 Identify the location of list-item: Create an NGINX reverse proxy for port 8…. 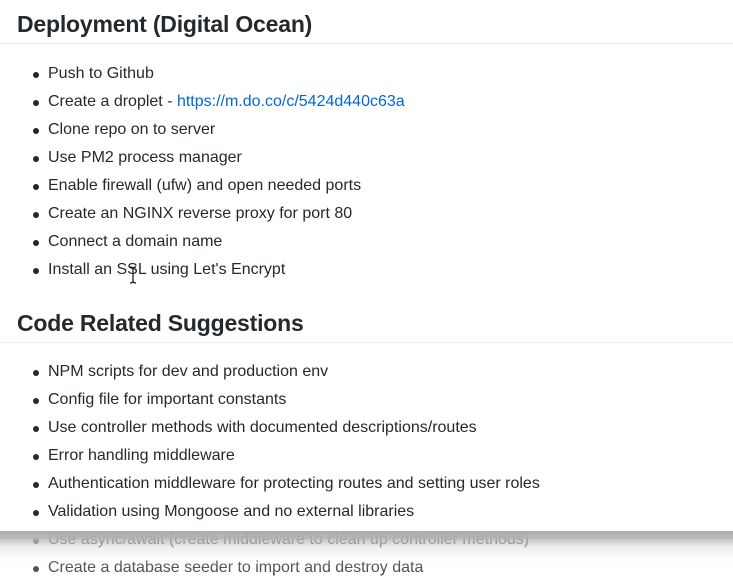
(366, 216).